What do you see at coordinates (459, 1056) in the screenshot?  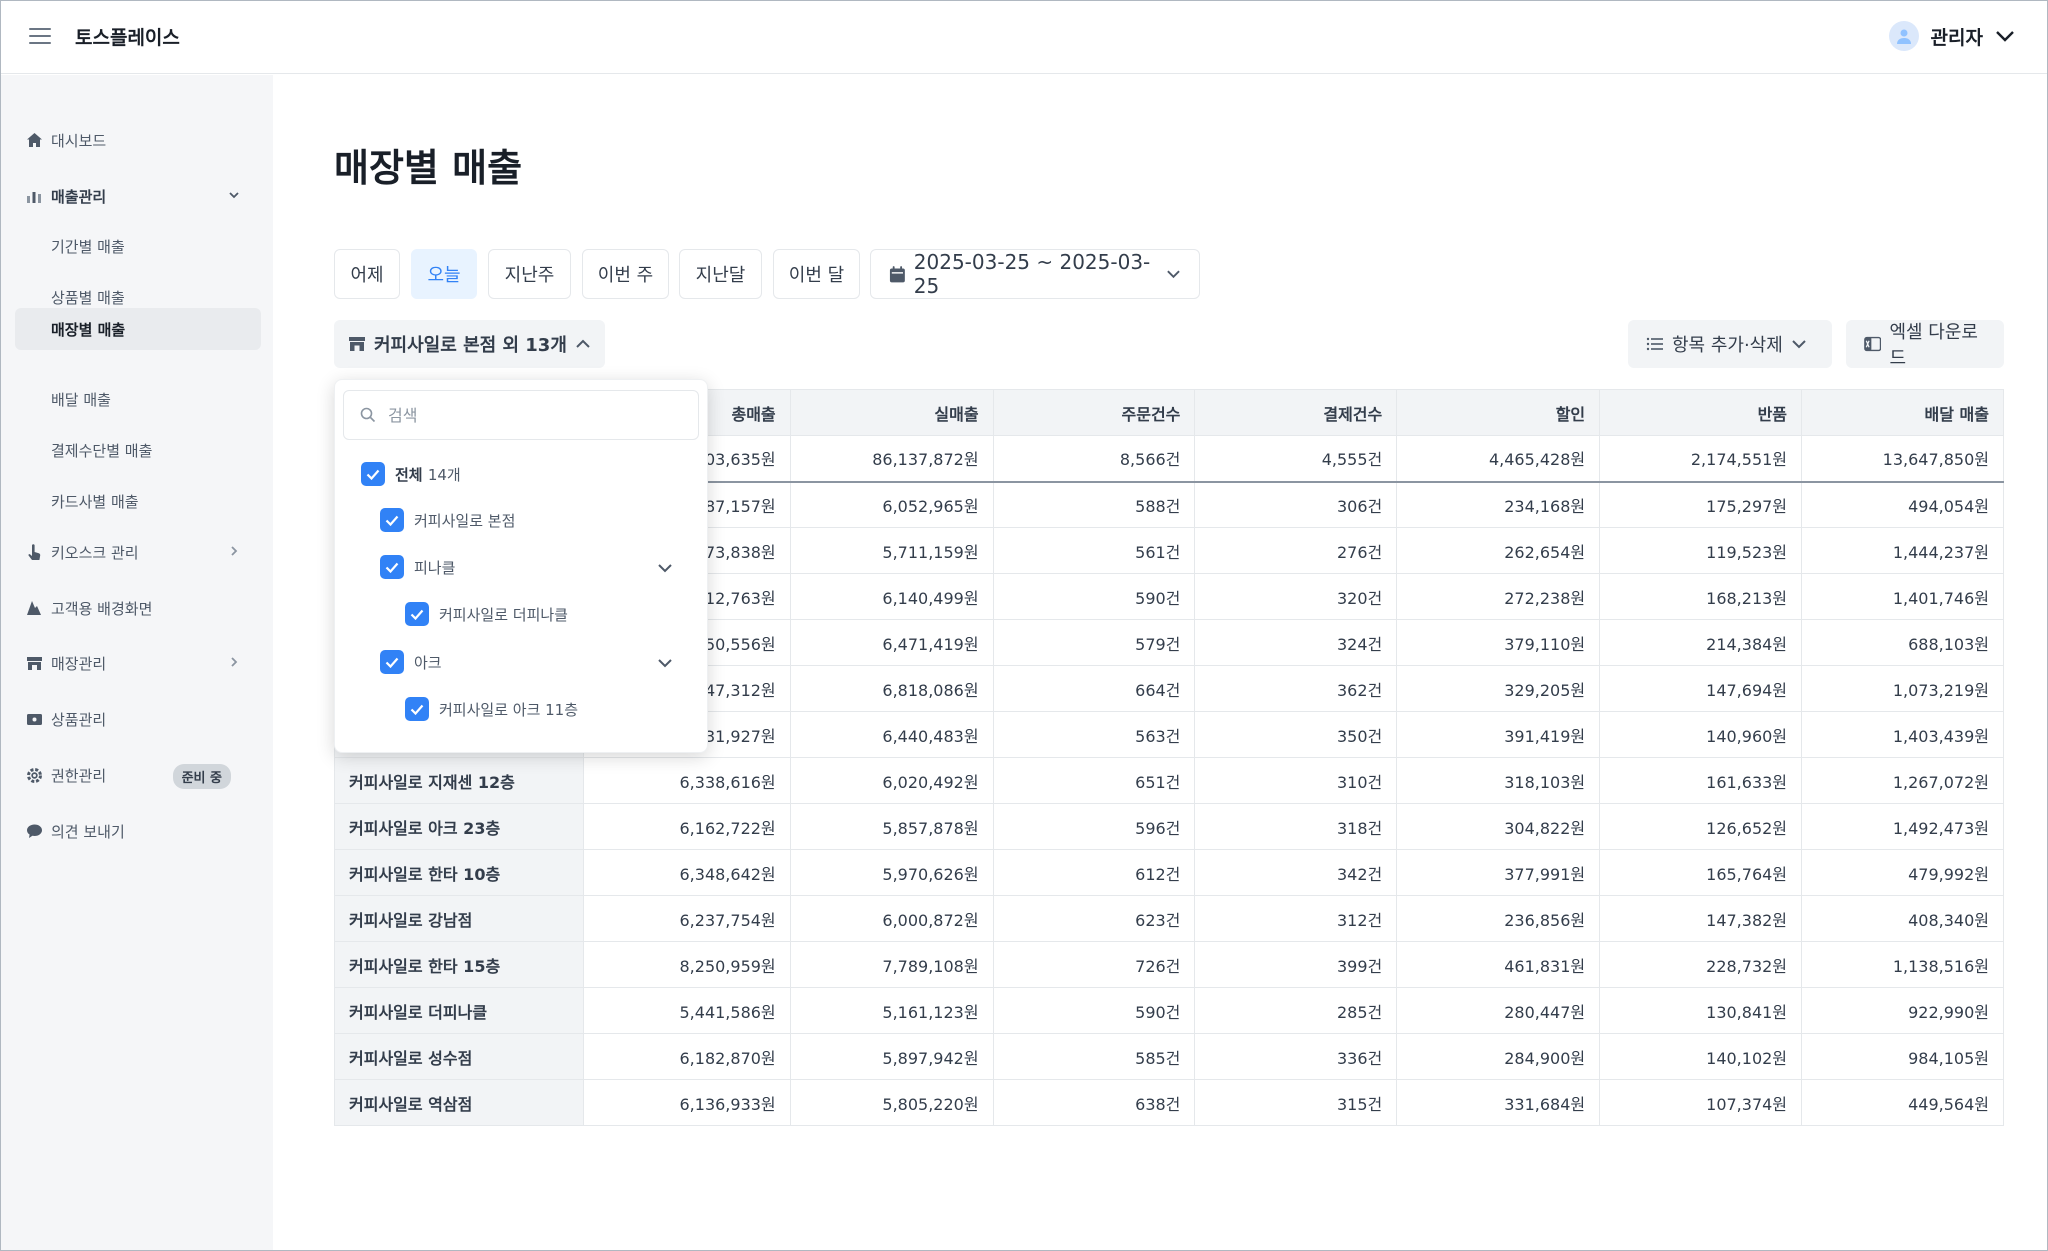 I see `table-cell: 커피사일로 성수점` at bounding box center [459, 1056].